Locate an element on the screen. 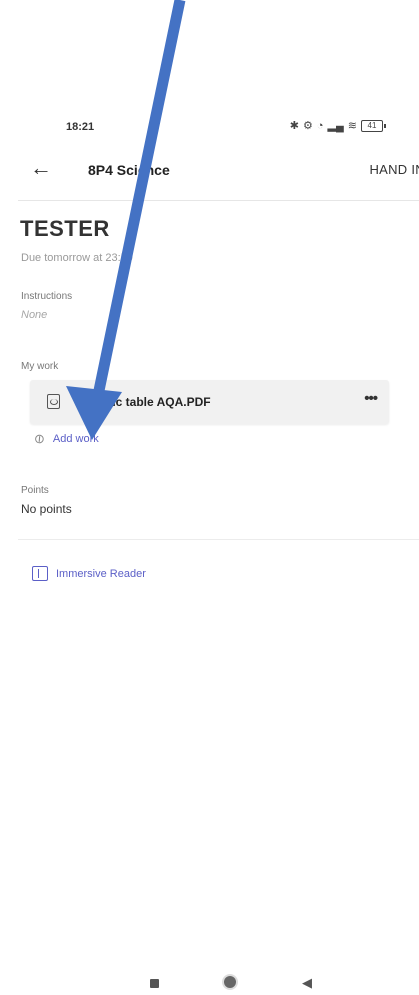  file-name: Periodic table AQA.PDF is located at coordinates (143, 402).